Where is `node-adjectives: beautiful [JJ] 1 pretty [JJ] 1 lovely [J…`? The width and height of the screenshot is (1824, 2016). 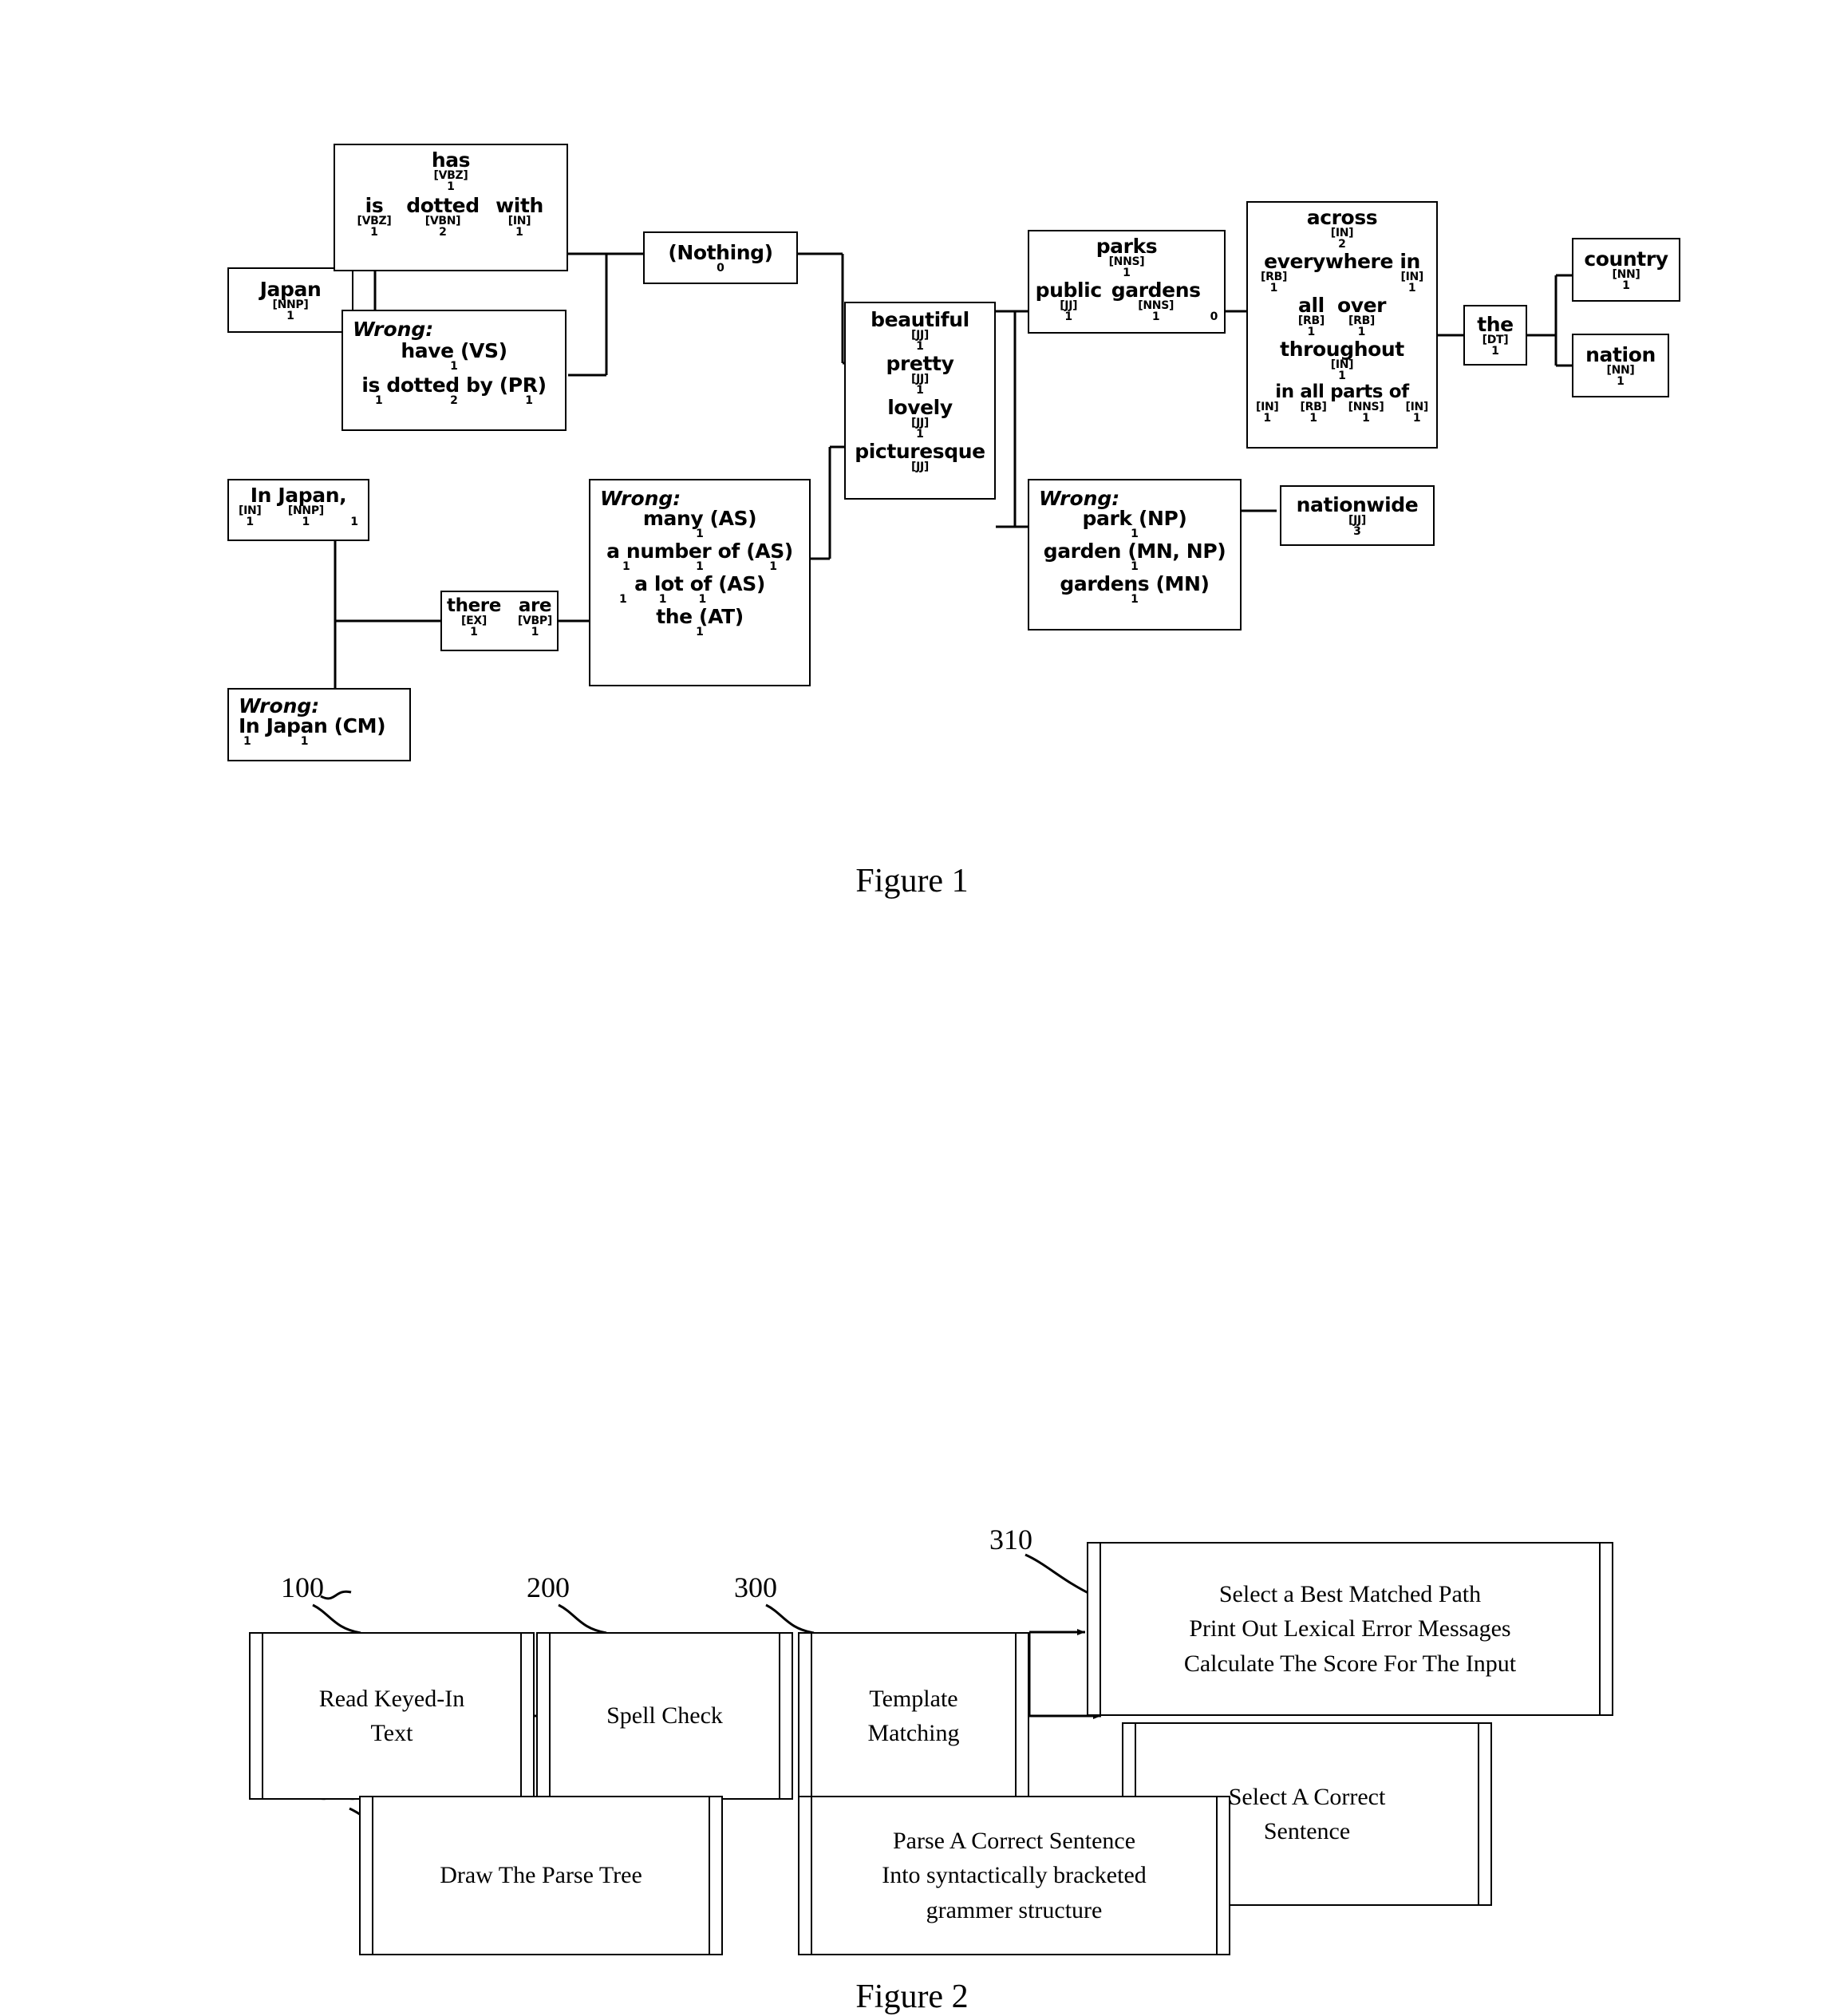 node-adjectives: beautiful [JJ] 1 pretty [JJ] 1 lovely [J… is located at coordinates (920, 401).